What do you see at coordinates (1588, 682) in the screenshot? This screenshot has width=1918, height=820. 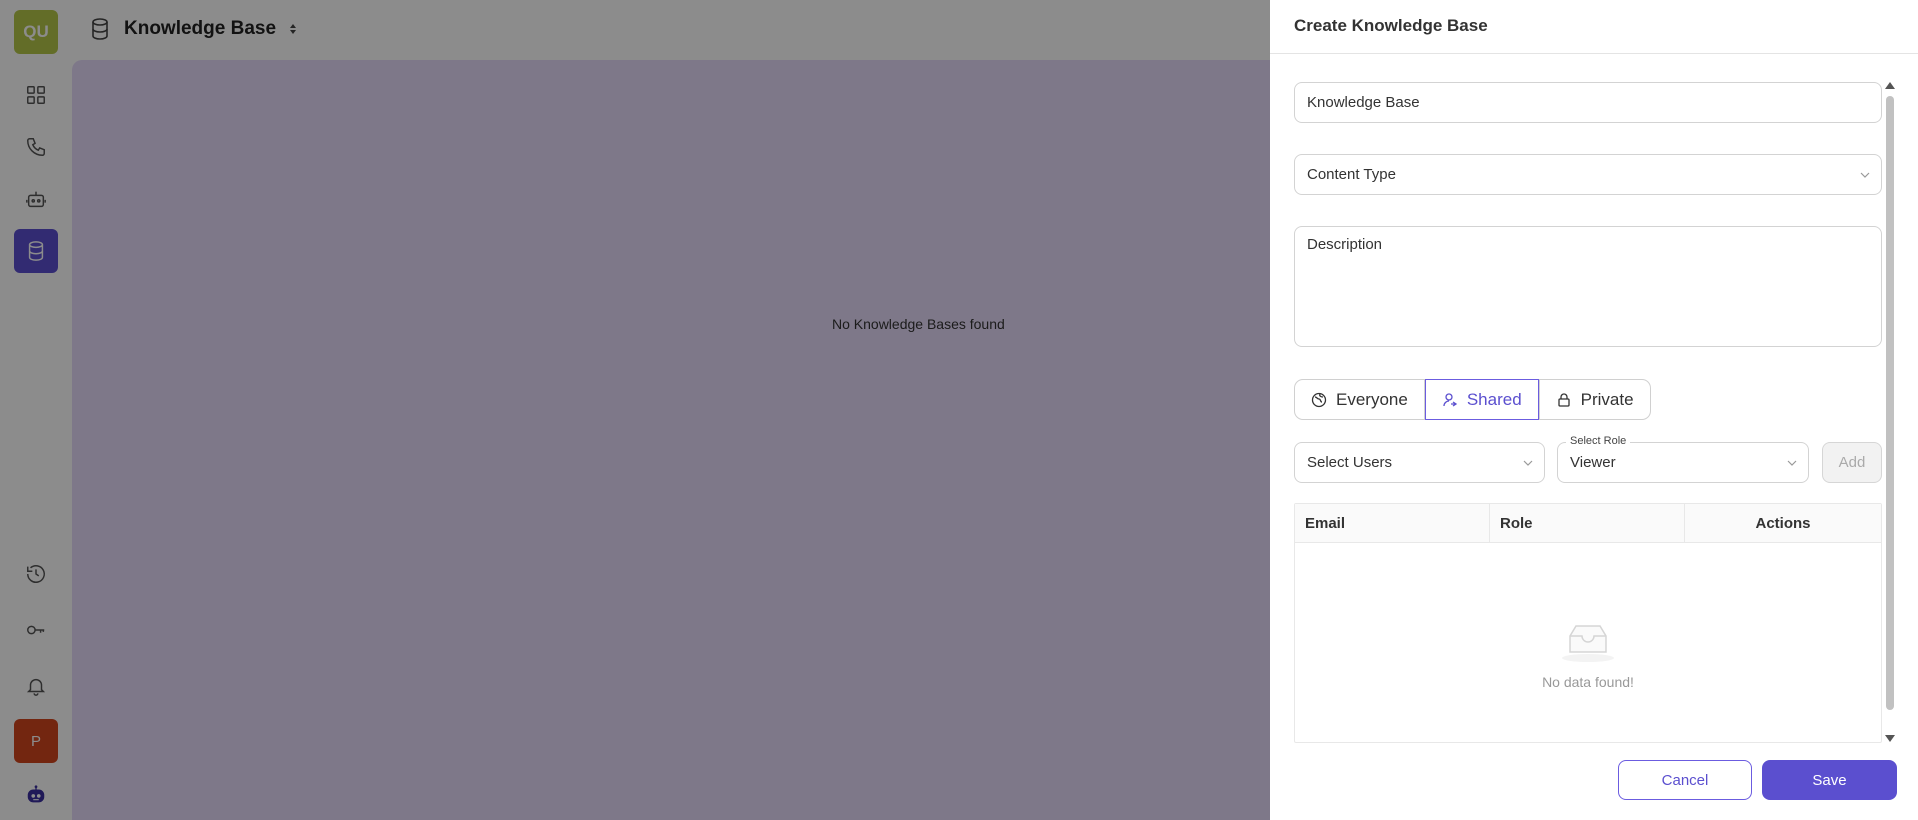 I see `table-empty-text: No data found!` at bounding box center [1588, 682].